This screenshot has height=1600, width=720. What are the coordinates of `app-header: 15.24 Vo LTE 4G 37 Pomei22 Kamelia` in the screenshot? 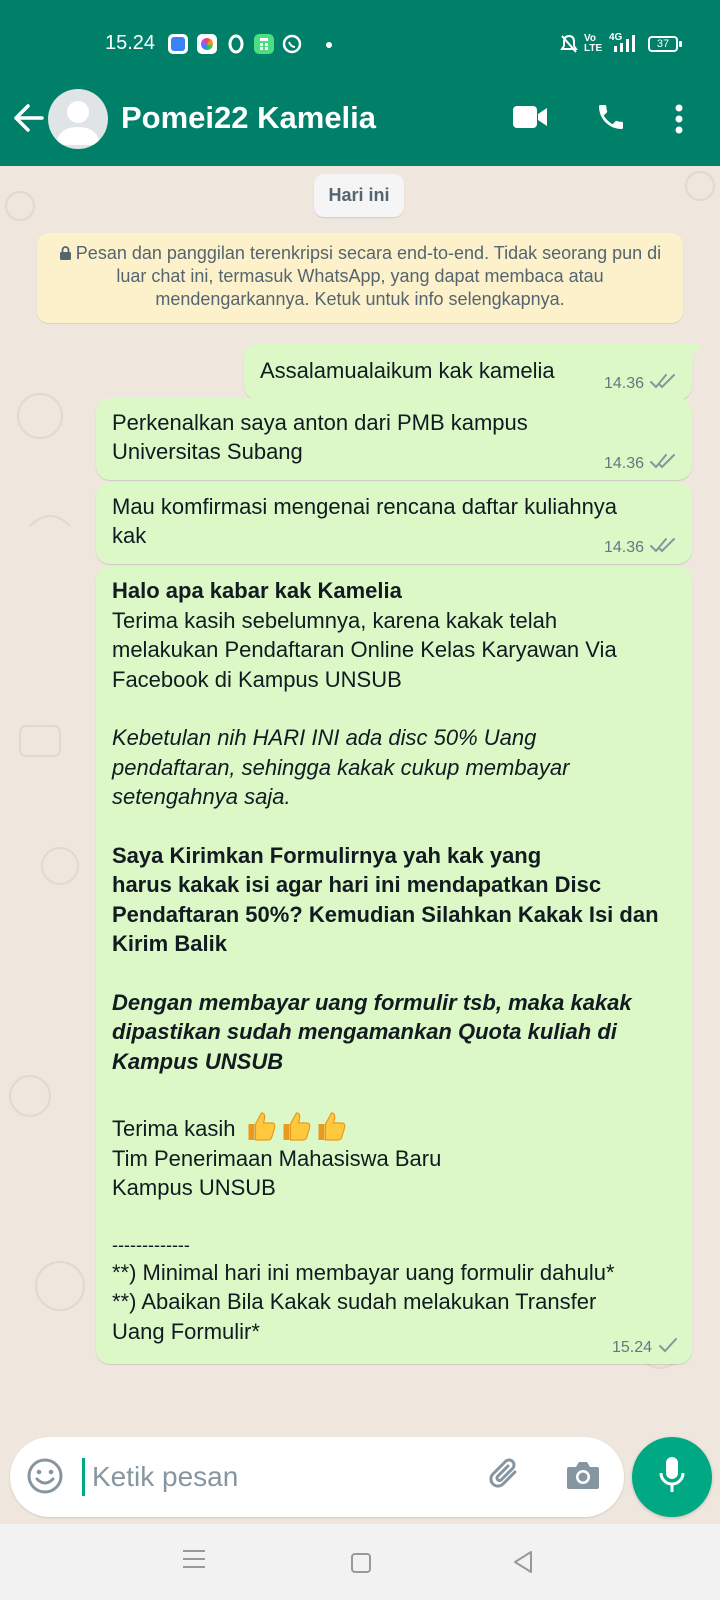 It's located at (360, 83).